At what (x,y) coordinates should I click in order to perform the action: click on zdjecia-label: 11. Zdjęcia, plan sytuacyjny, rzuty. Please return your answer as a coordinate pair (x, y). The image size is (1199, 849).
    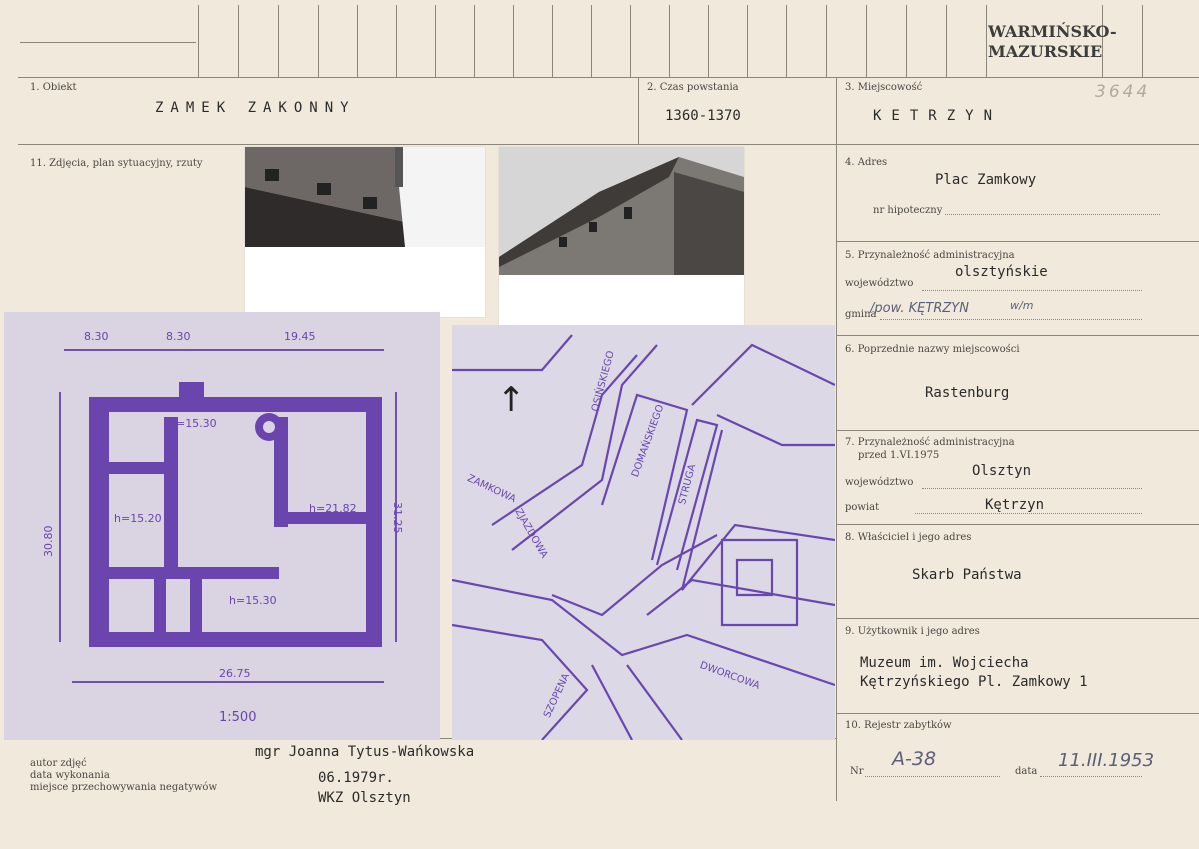
    Looking at the image, I should click on (116, 163).